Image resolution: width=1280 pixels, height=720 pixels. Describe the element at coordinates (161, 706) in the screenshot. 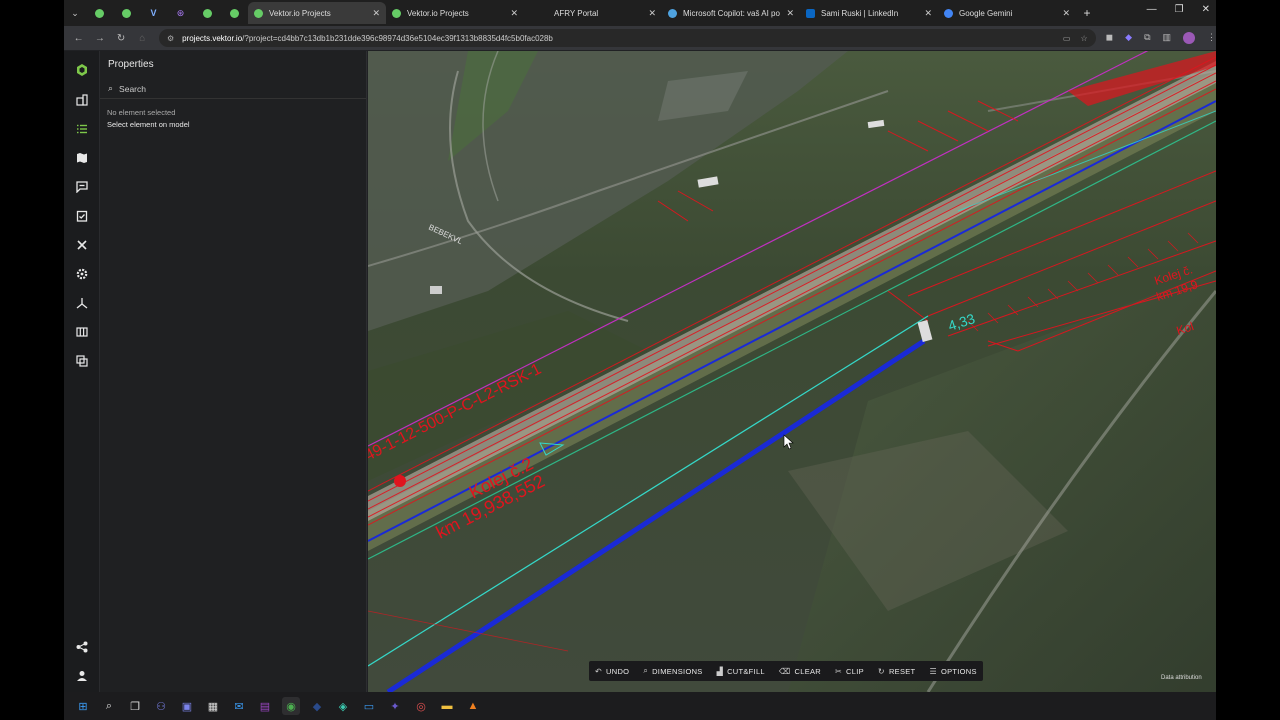

I see `teams-icon: ⚇` at that location.